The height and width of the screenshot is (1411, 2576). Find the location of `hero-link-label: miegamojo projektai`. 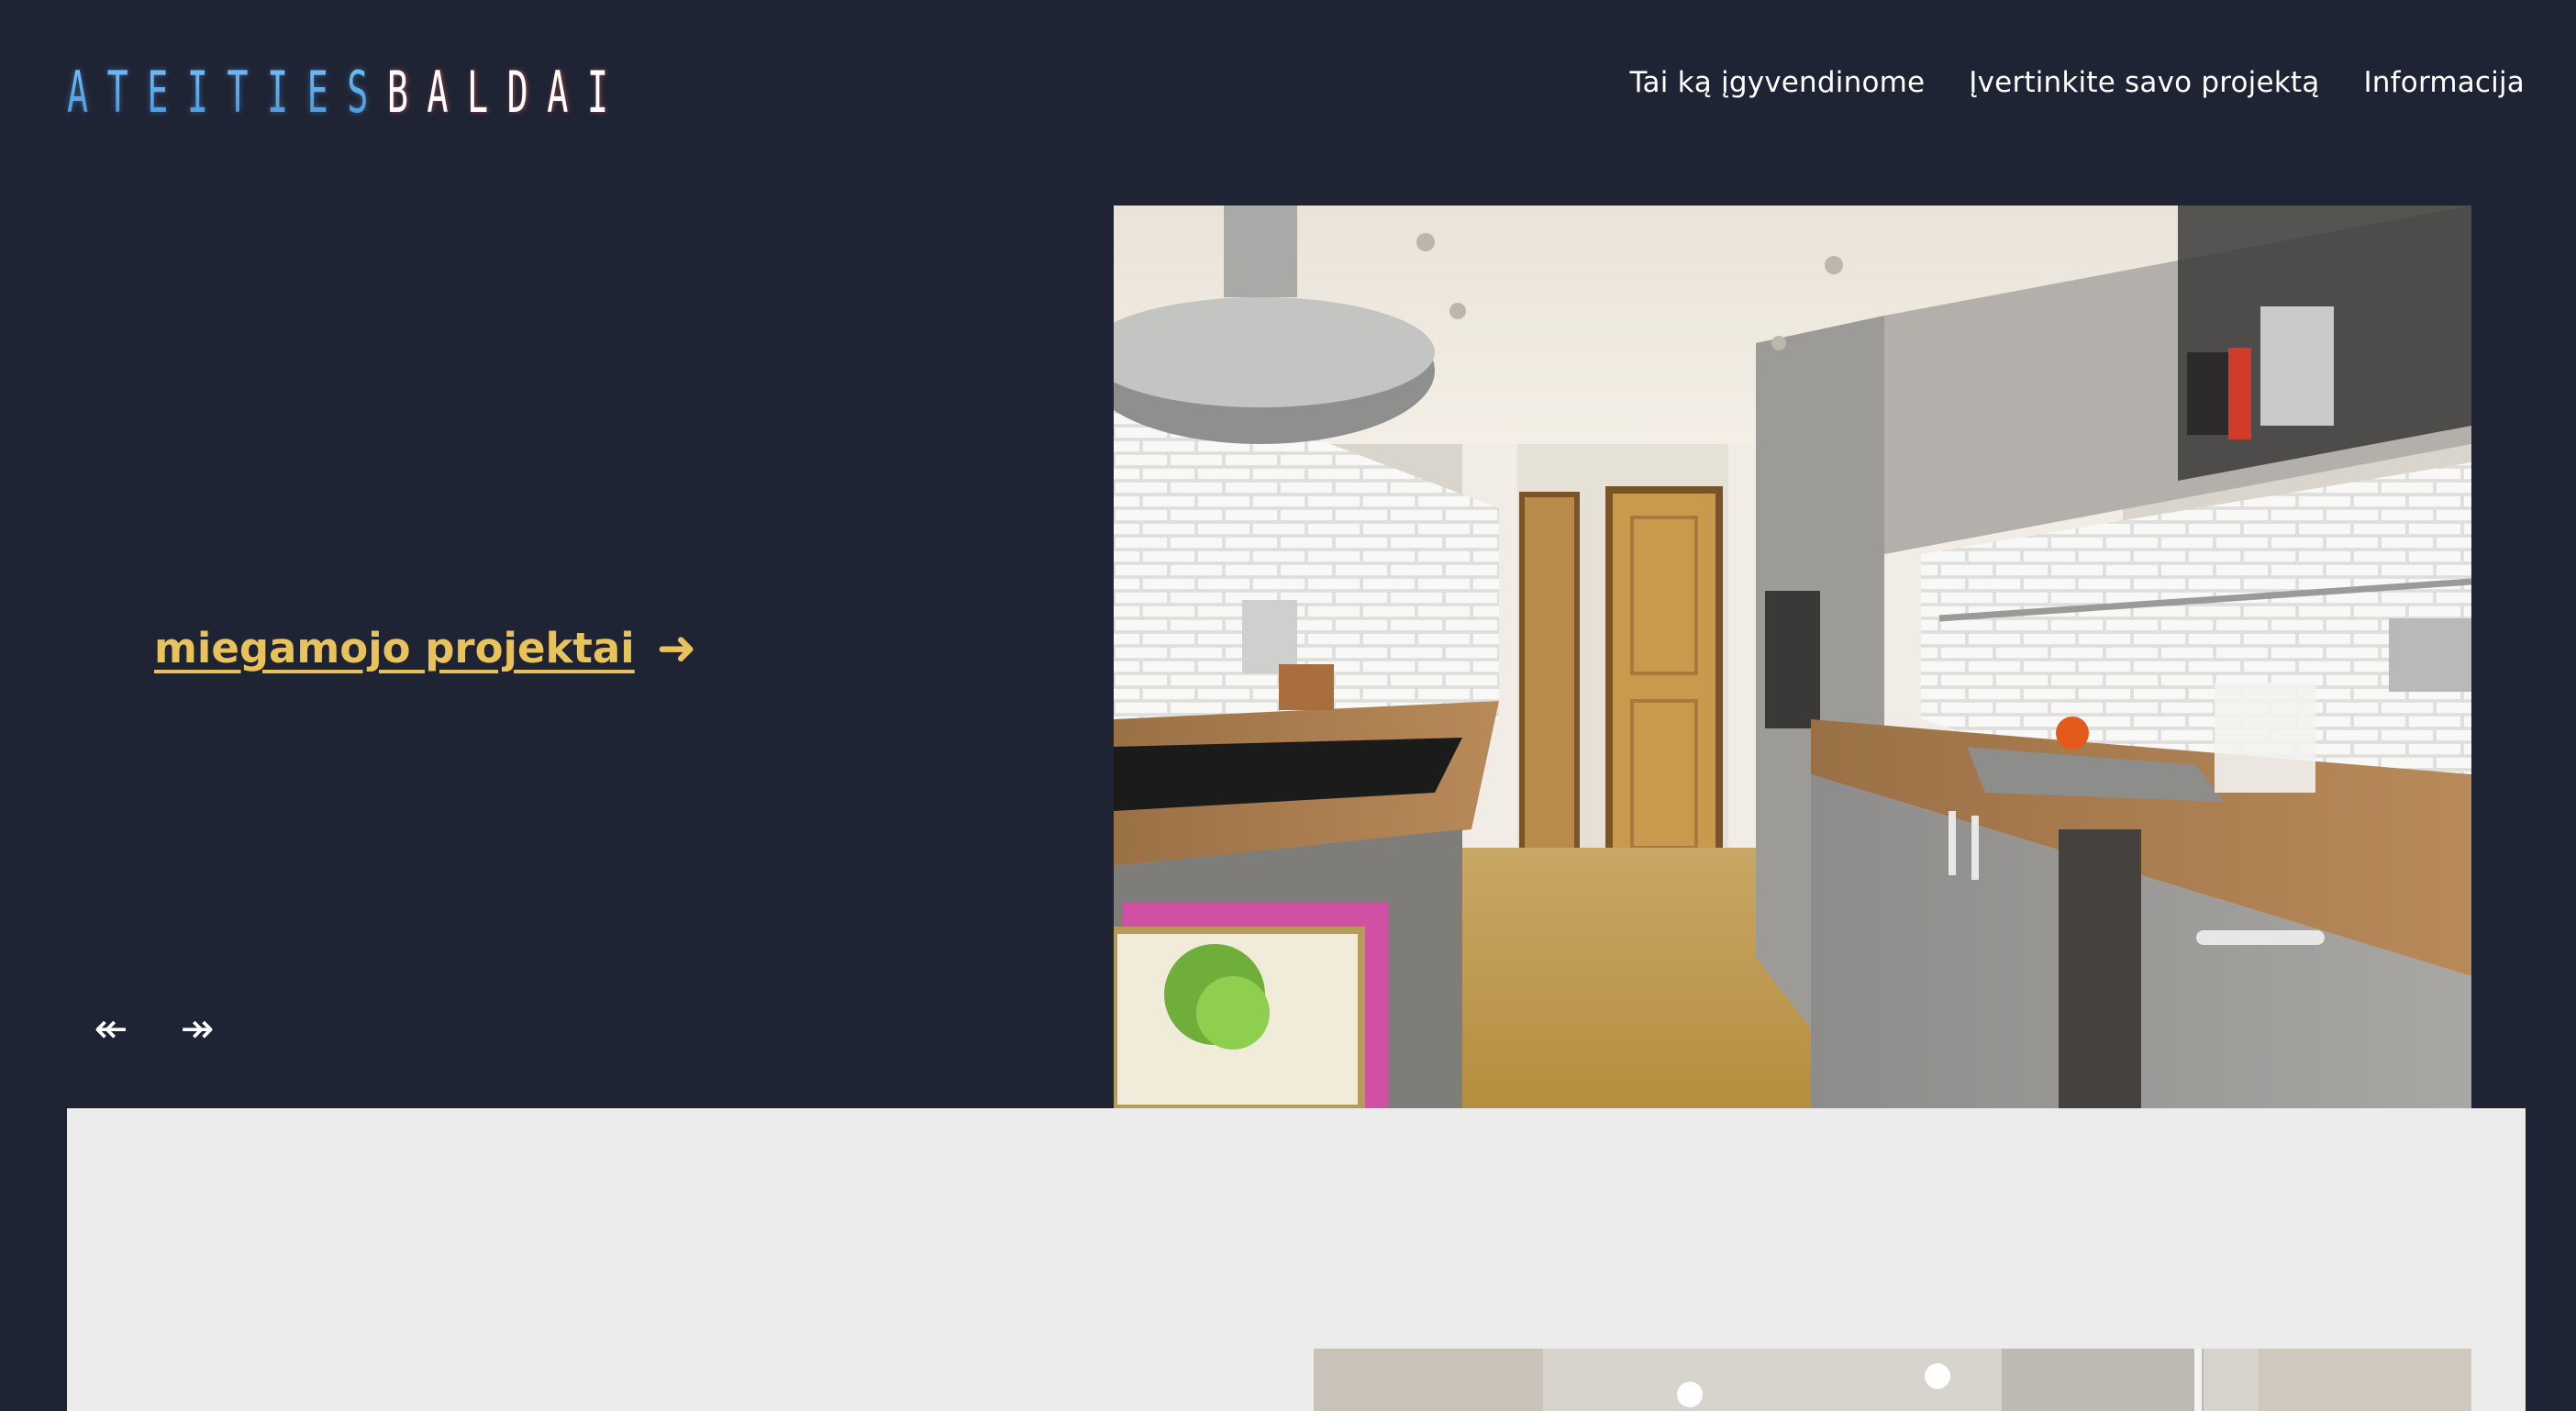

hero-link-label: miegamojo projektai is located at coordinates (394, 648).